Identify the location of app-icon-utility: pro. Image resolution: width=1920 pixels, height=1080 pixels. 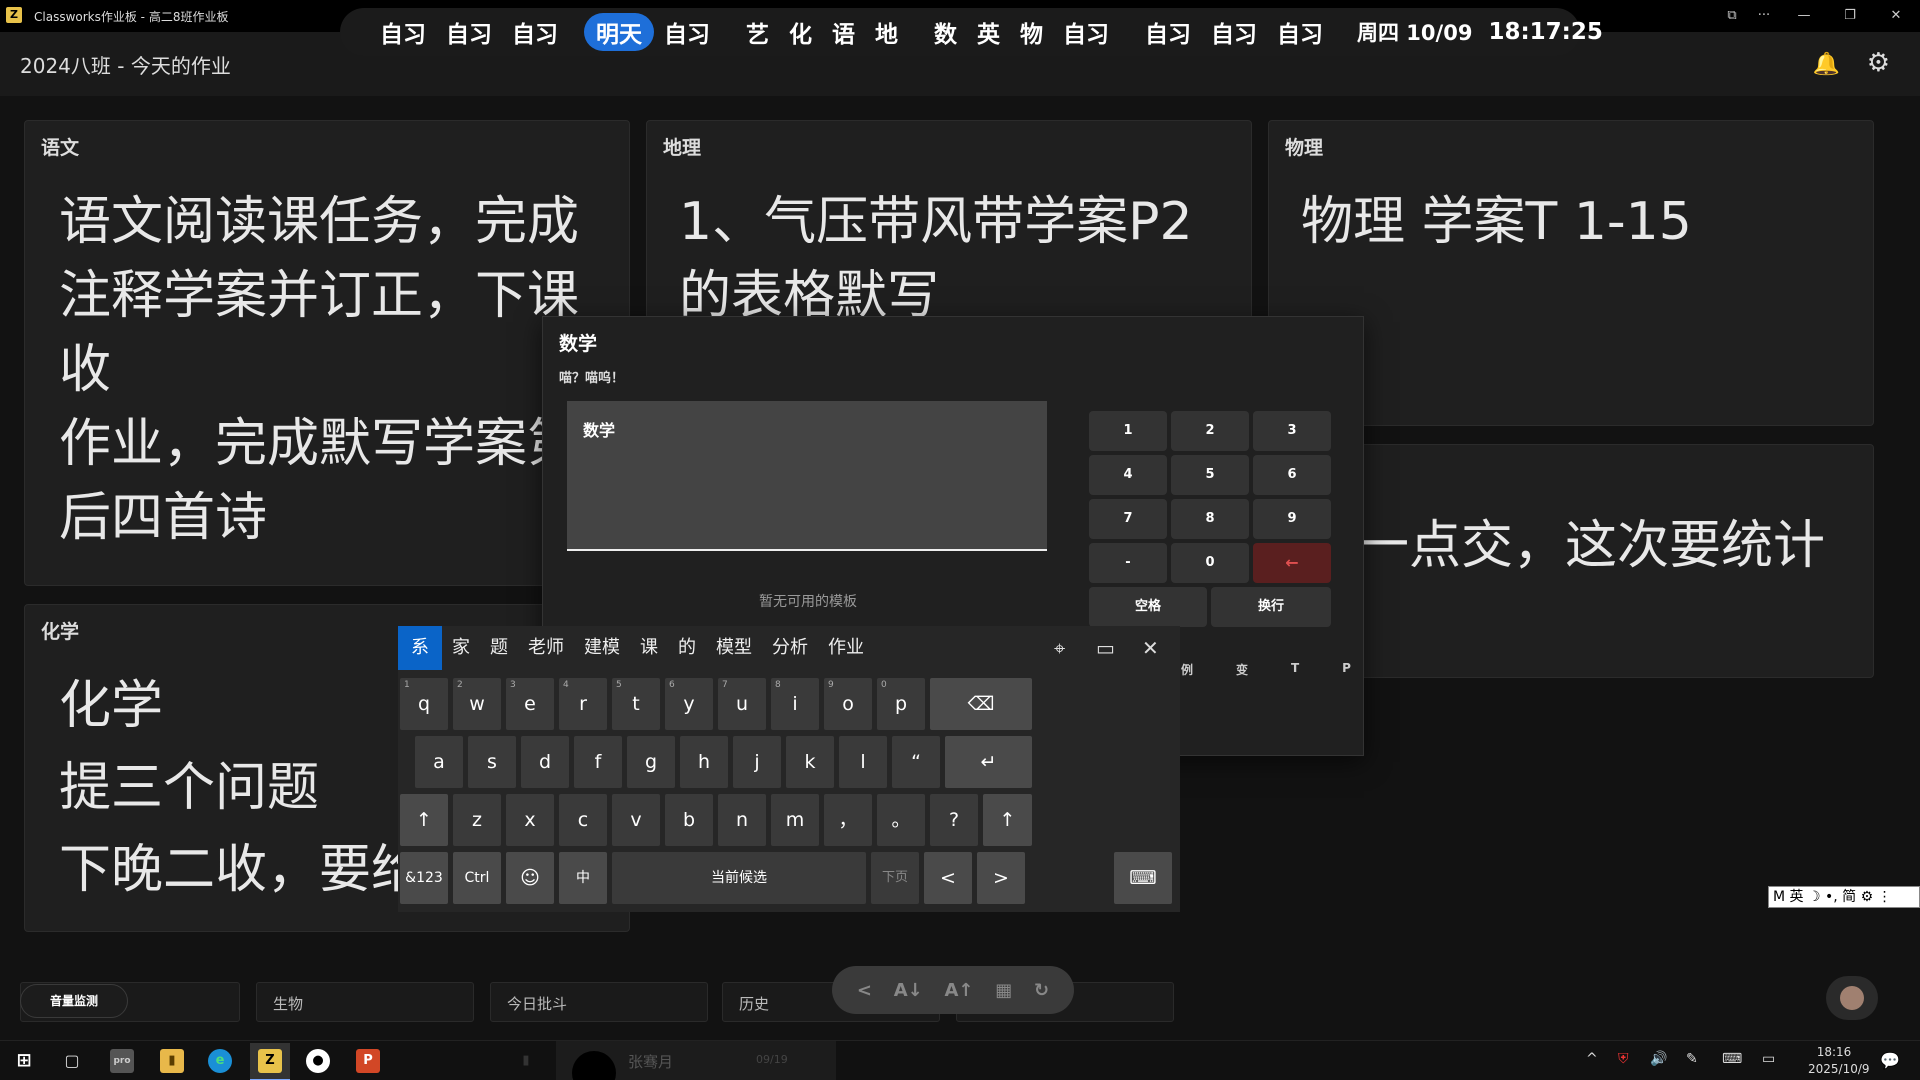
(122, 1061).